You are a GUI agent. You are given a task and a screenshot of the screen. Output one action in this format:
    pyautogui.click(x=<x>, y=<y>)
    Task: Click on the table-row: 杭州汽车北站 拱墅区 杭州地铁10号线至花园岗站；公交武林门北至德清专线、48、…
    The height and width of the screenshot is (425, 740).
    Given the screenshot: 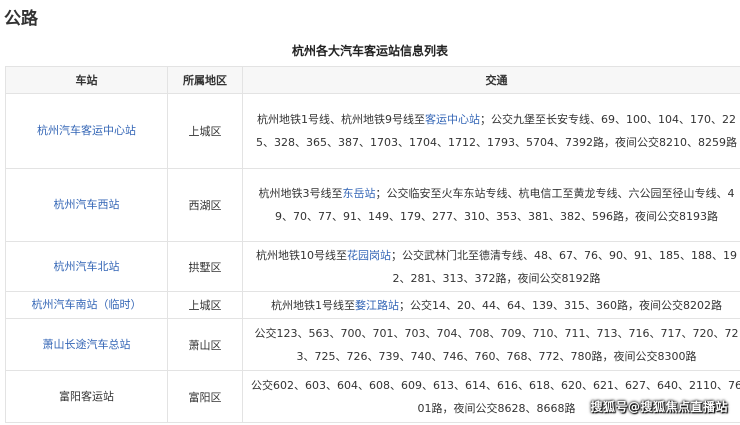 What is the action you would take?
    pyautogui.click(x=372, y=266)
    